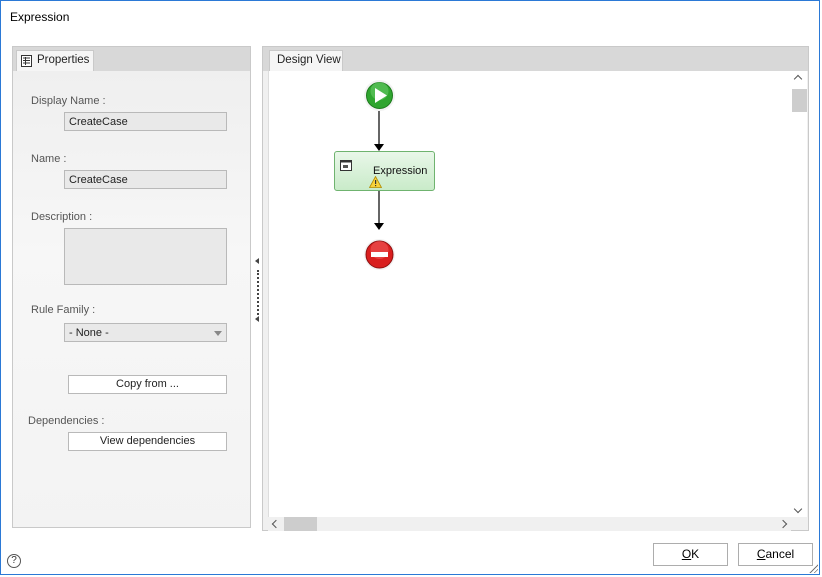 This screenshot has width=822, height=577. What do you see at coordinates (66, 421) in the screenshot?
I see `dependencies-label: Dependencies :` at bounding box center [66, 421].